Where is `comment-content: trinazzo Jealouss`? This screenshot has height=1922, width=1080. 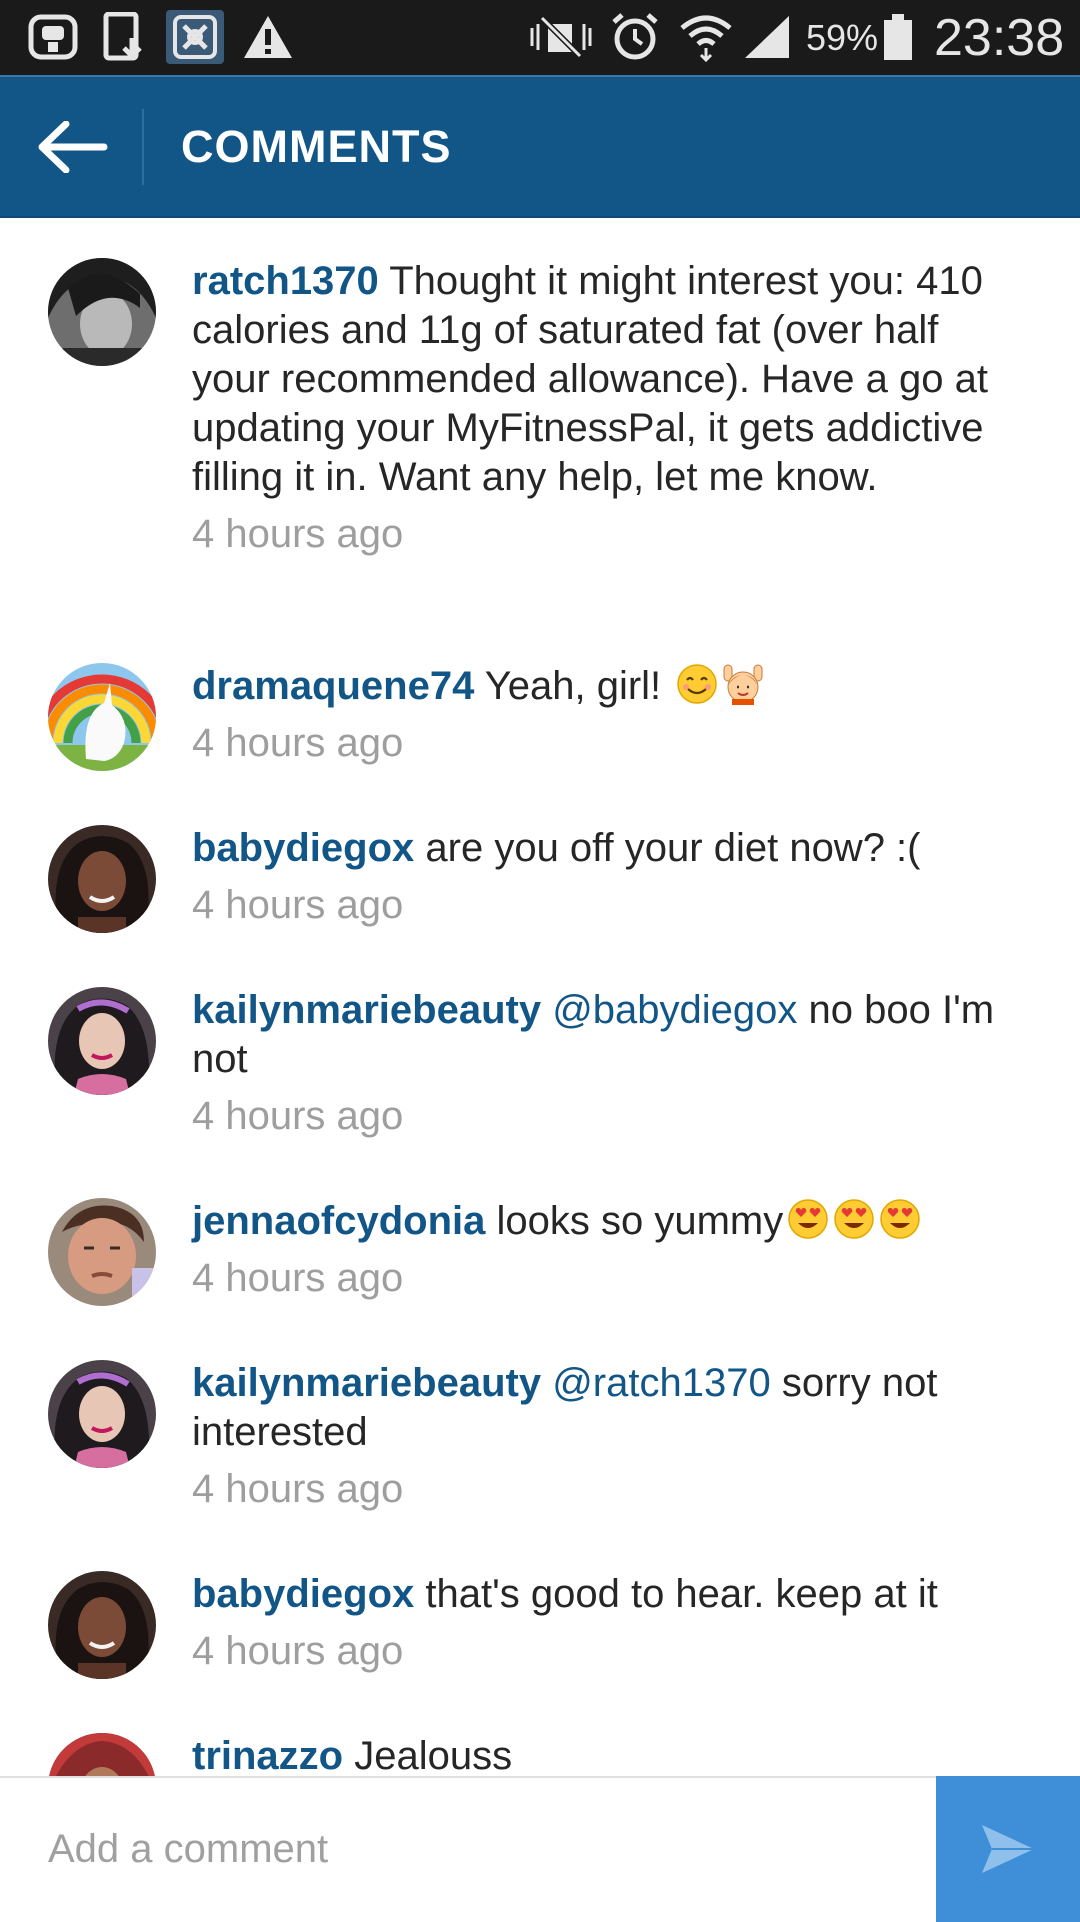
comment-content: trinazzo Jealouss is located at coordinates (607, 1754).